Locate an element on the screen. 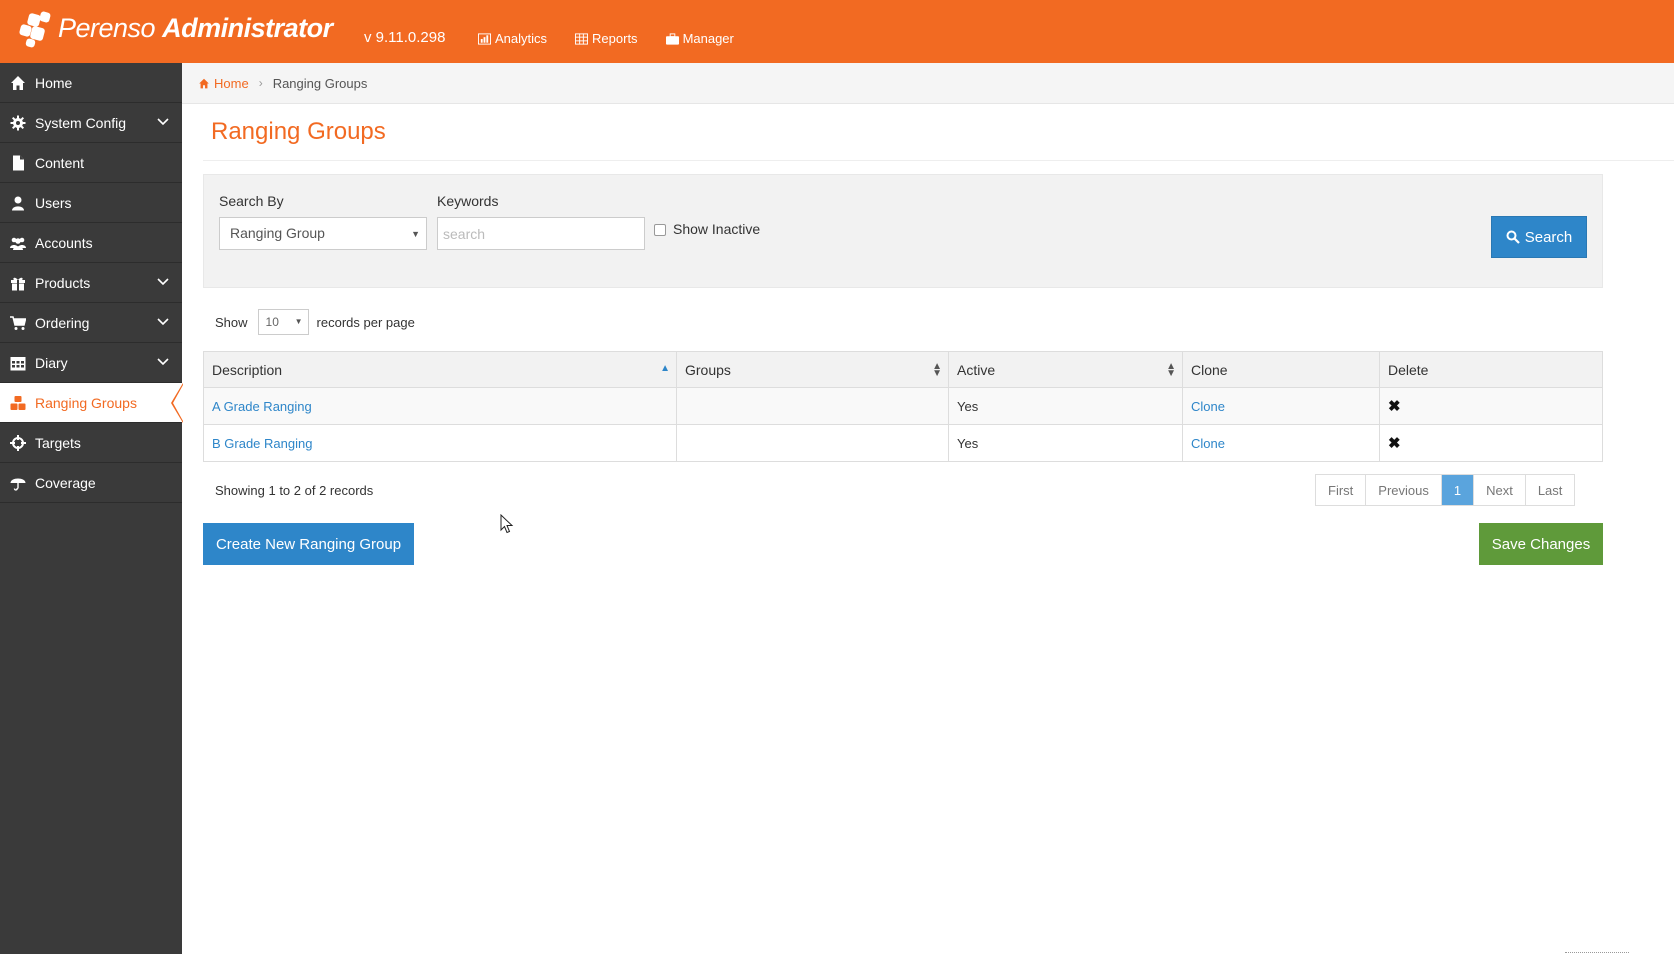 Image resolution: width=1674 pixels, height=954 pixels. sidebar-item-label: System Config is located at coordinates (81, 122).